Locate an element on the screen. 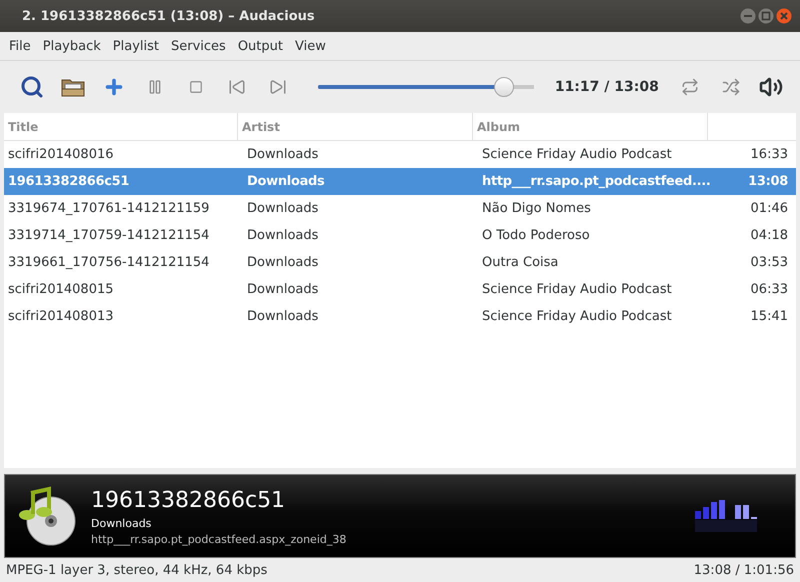  length-cell-text: 13:08 is located at coordinates (768, 181).